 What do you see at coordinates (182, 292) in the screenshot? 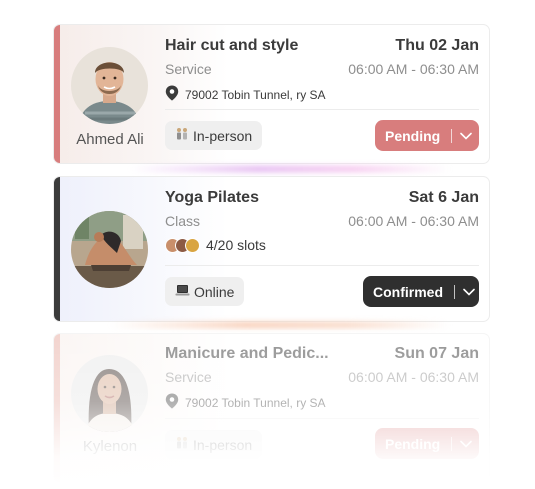
I see `laptop-icon` at bounding box center [182, 292].